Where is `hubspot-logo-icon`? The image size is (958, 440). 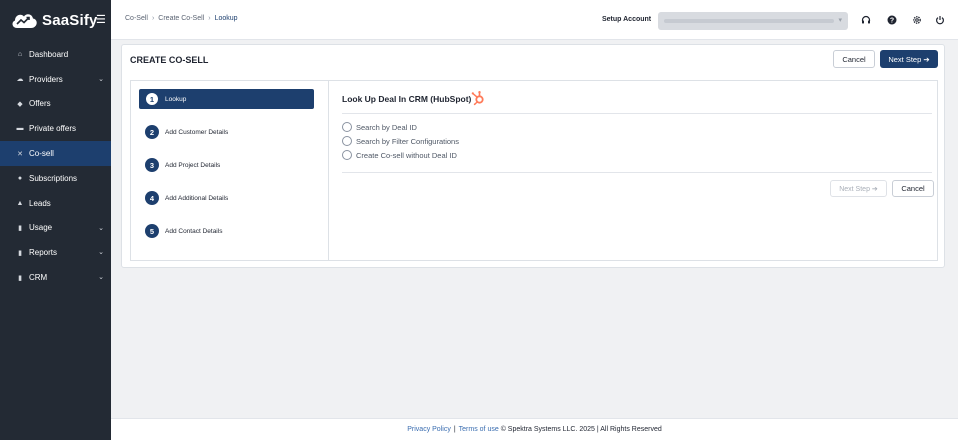 hubspot-logo-icon is located at coordinates (477, 98).